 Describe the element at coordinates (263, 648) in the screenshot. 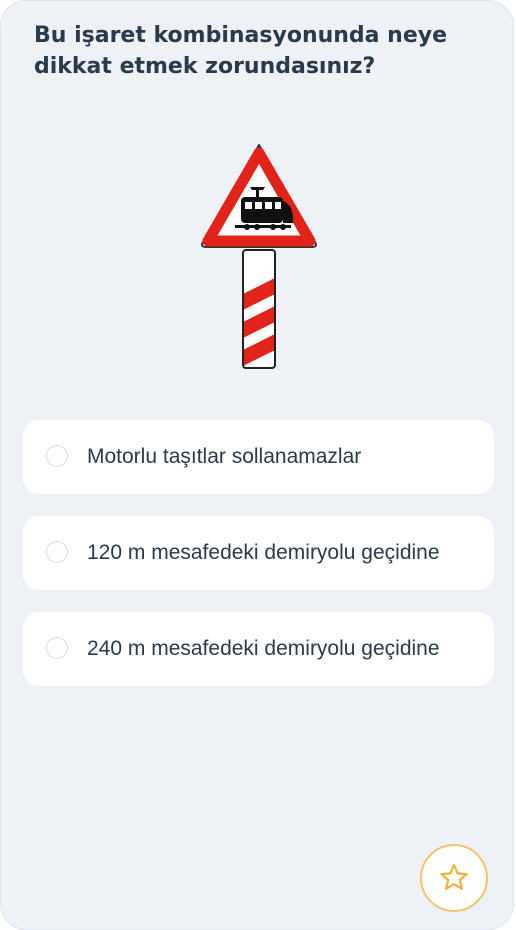

I see `answer-option-label: 240 m mesafedeki demiryolu geçidine` at that location.